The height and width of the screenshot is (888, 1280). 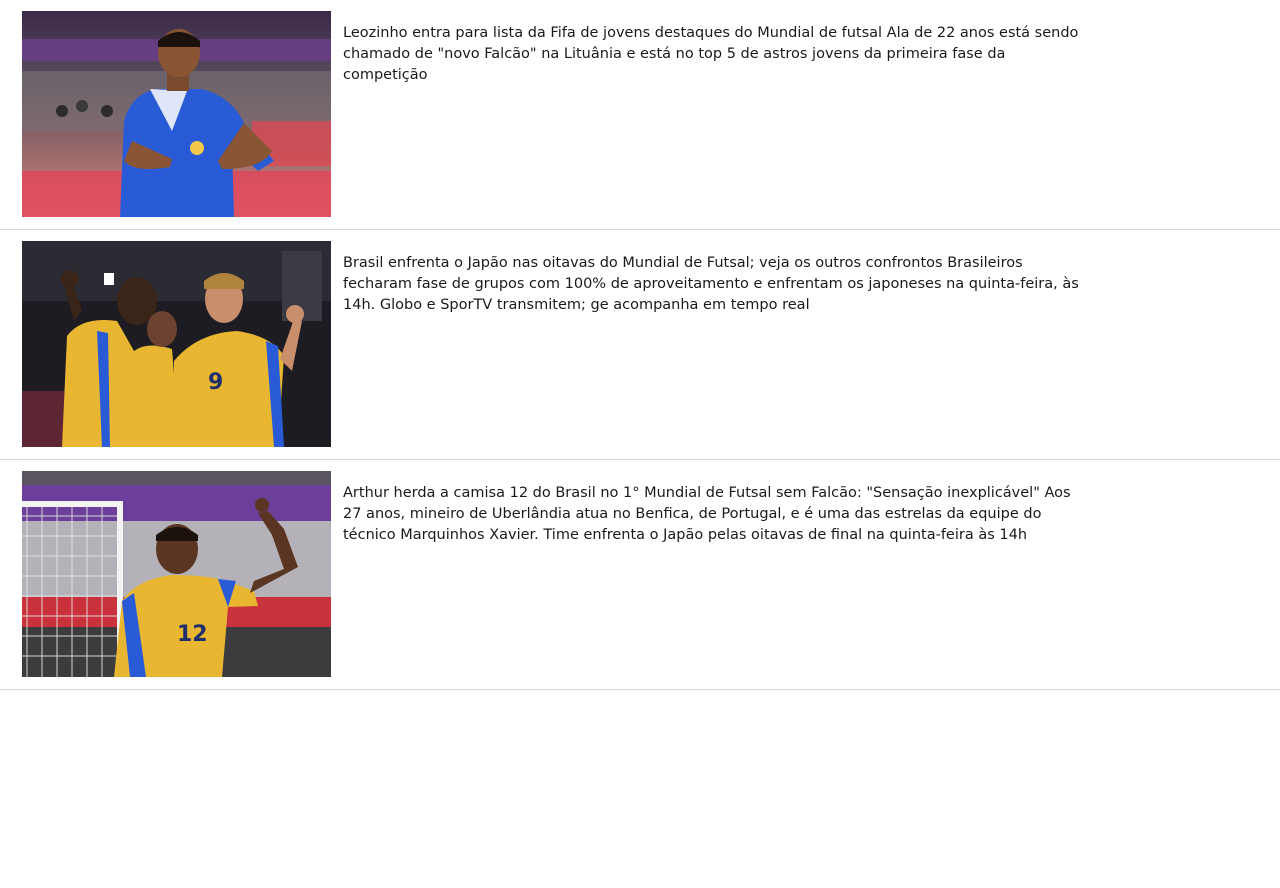 I want to click on photo-player-pointing-up-number-12: 12, so click(x=176, y=574).